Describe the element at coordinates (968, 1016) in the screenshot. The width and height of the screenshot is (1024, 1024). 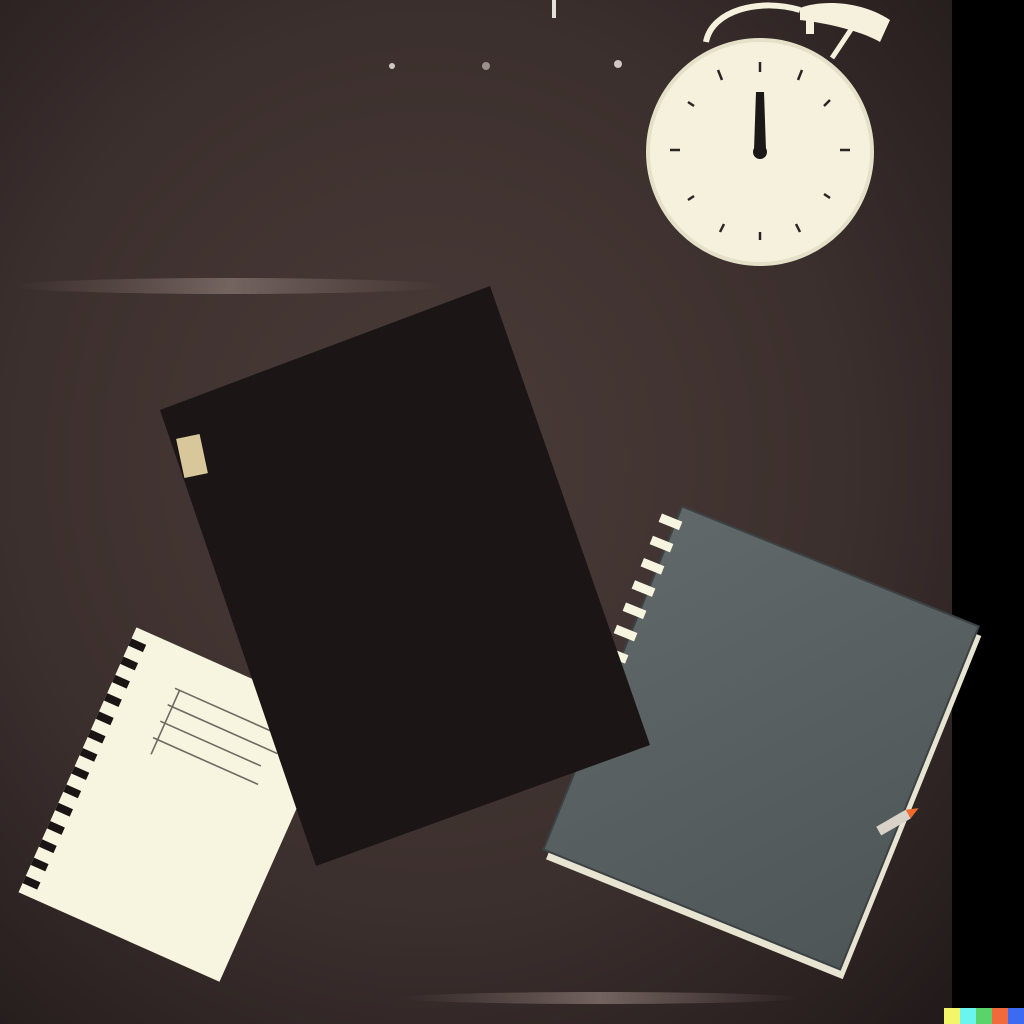
I see `color-swatch-cyan` at that location.